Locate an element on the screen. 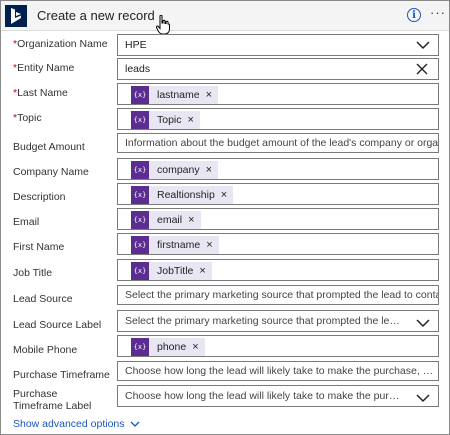 This screenshot has width=450, height=435. hand-cursor-icon is located at coordinates (163, 25).